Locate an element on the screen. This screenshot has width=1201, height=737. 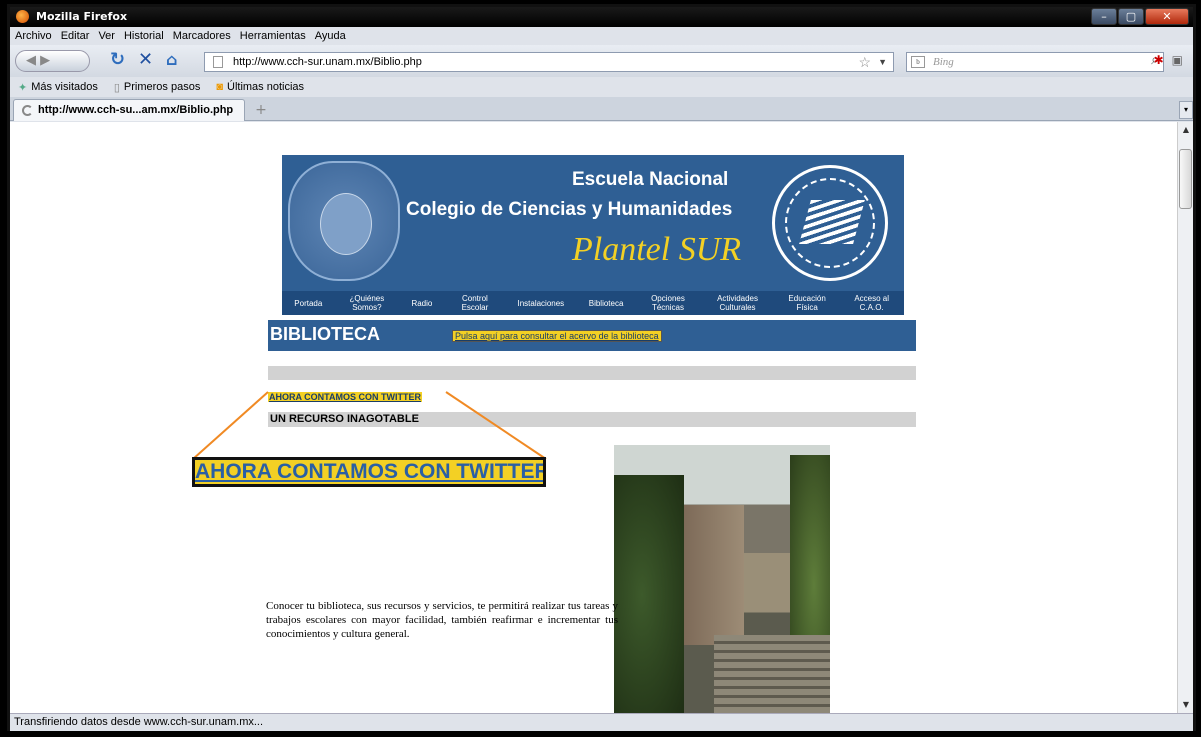
home-icon: ⌂ is located at coordinates (171, 60).